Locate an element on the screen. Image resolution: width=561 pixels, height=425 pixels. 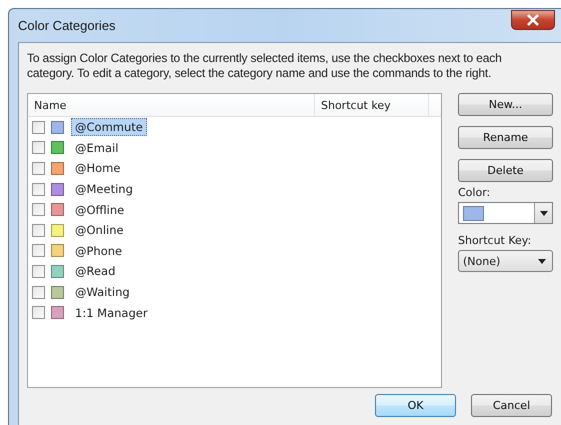
color-label: Color: is located at coordinates (475, 192).